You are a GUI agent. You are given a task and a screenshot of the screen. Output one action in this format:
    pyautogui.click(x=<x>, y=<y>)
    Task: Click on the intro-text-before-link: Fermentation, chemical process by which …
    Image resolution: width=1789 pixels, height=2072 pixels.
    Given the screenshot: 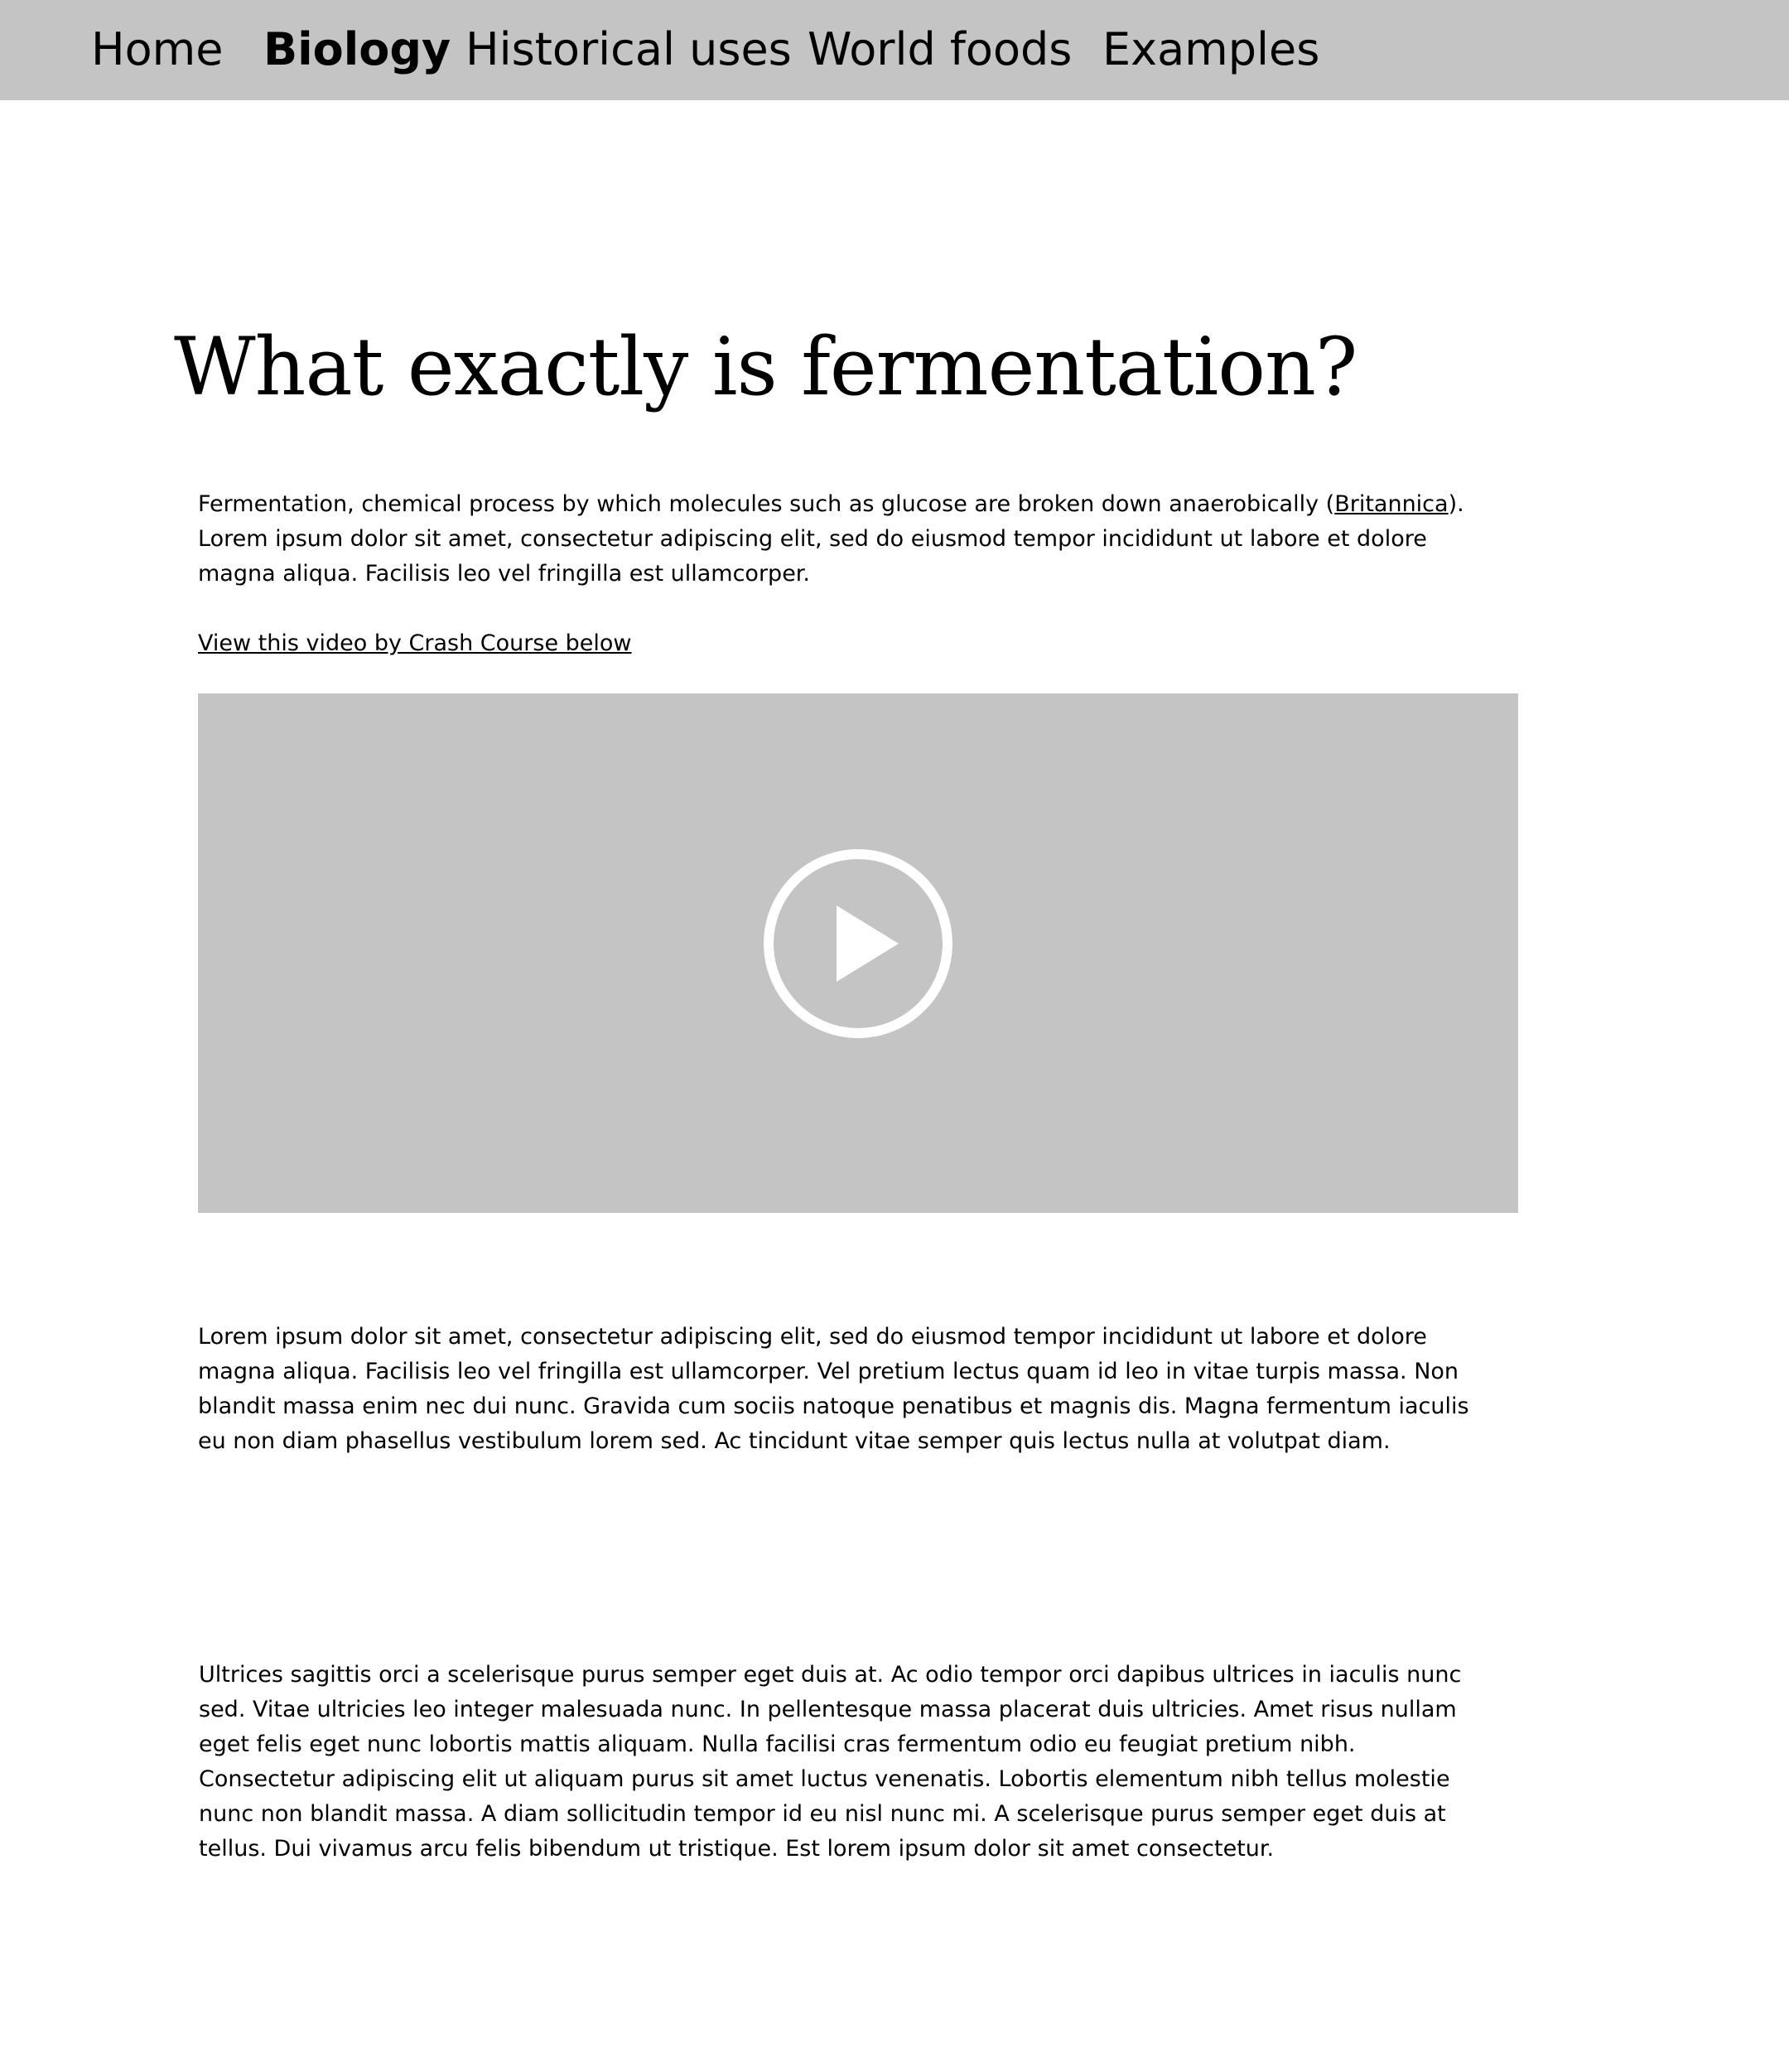 What is the action you would take?
    pyautogui.click(x=766, y=504)
    